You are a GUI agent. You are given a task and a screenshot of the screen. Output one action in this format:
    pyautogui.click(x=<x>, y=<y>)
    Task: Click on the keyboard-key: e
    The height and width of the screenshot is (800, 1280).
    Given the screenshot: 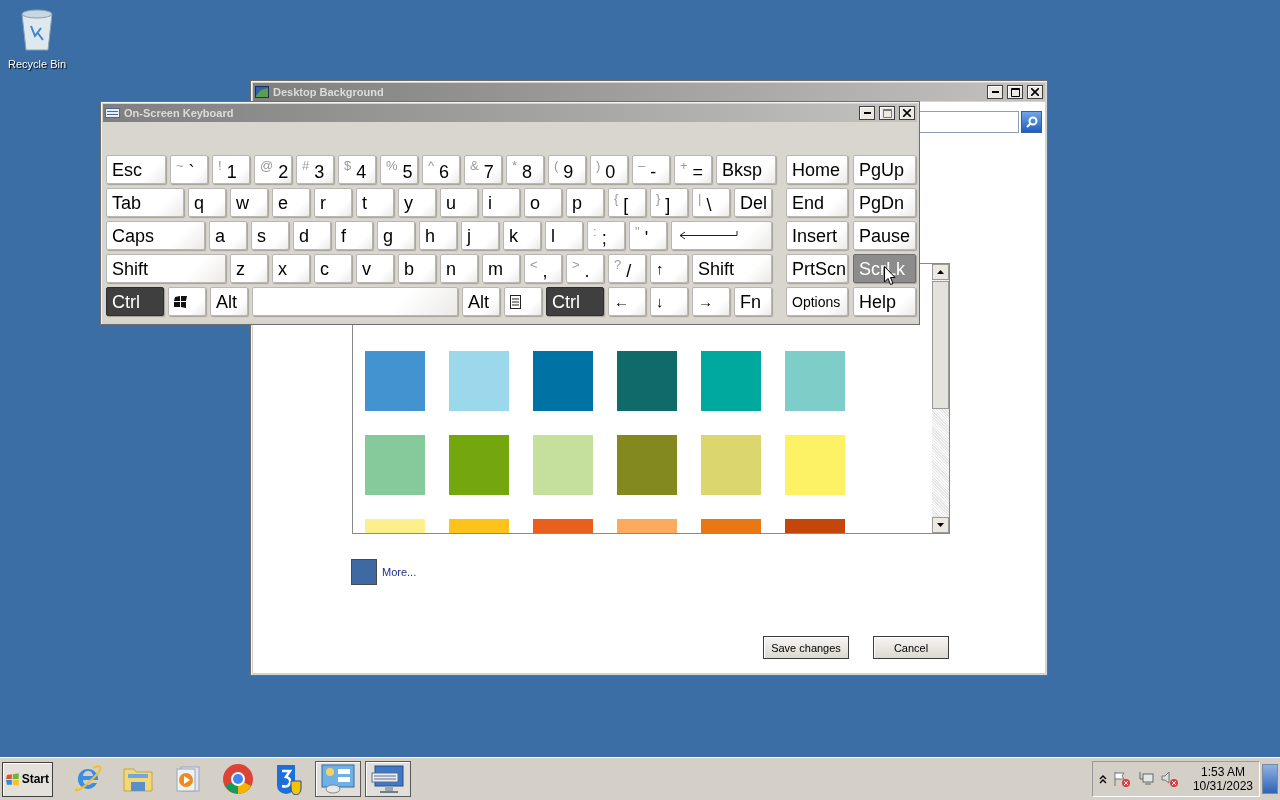 What is the action you would take?
    pyautogui.click(x=291, y=202)
    